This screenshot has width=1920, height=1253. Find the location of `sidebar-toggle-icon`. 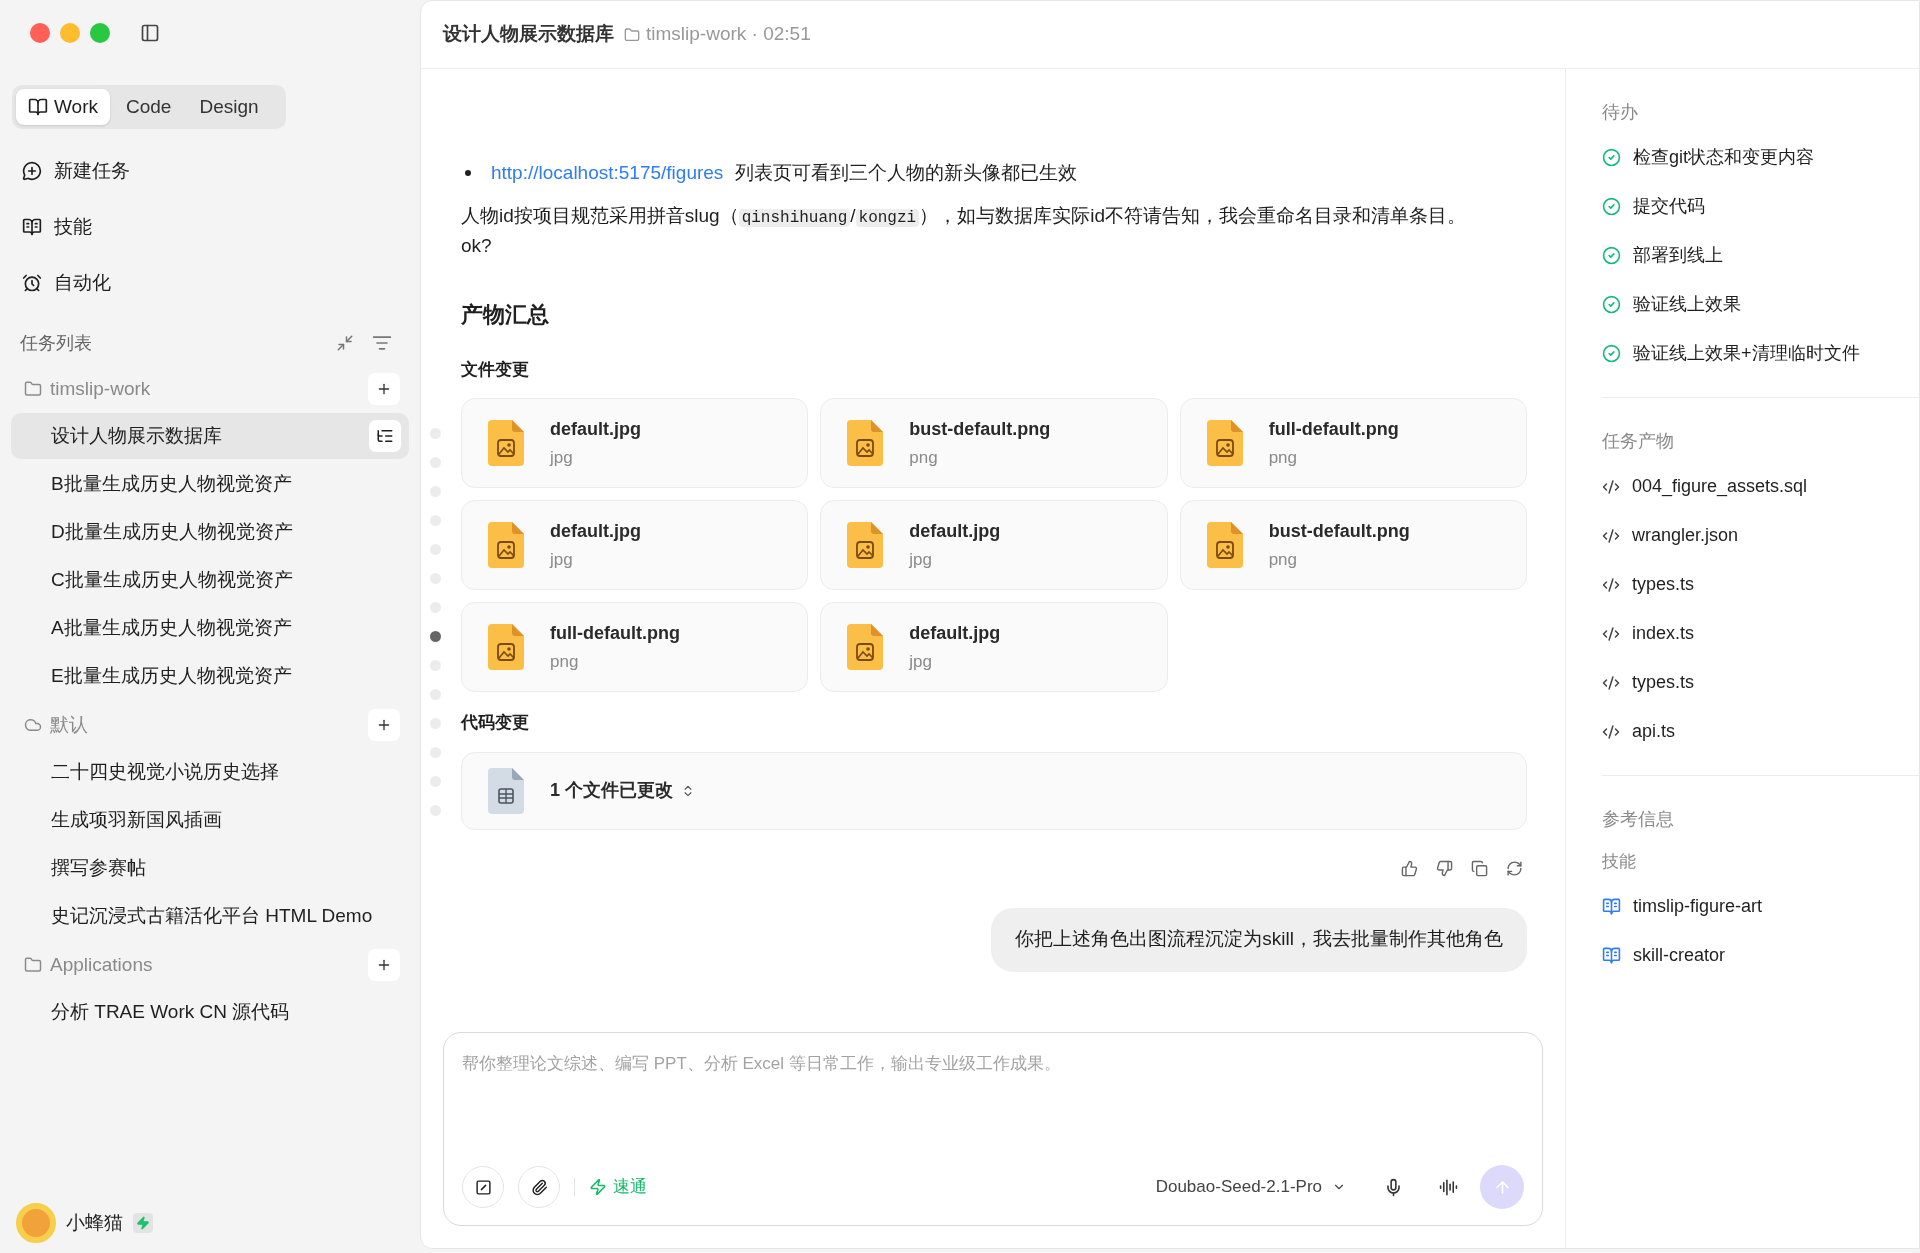

sidebar-toggle-icon is located at coordinates (150, 33).